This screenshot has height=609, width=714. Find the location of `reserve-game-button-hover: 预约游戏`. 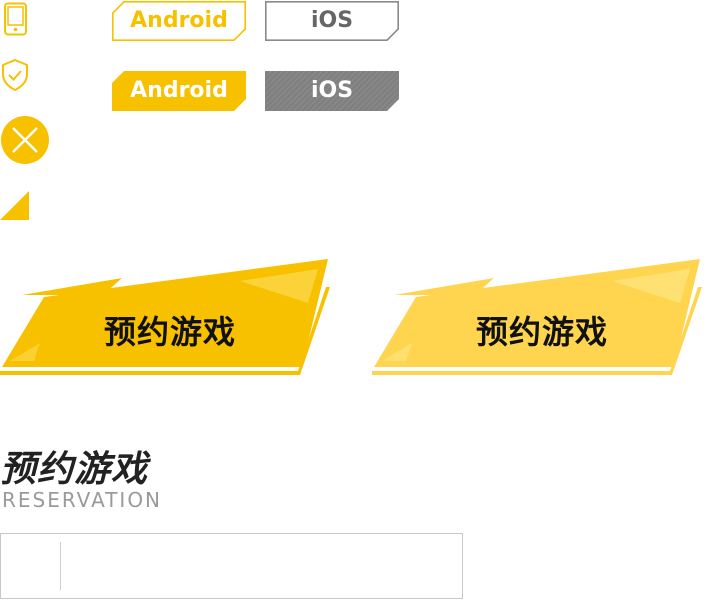

reserve-game-button-hover: 预约游戏 is located at coordinates (537, 319).